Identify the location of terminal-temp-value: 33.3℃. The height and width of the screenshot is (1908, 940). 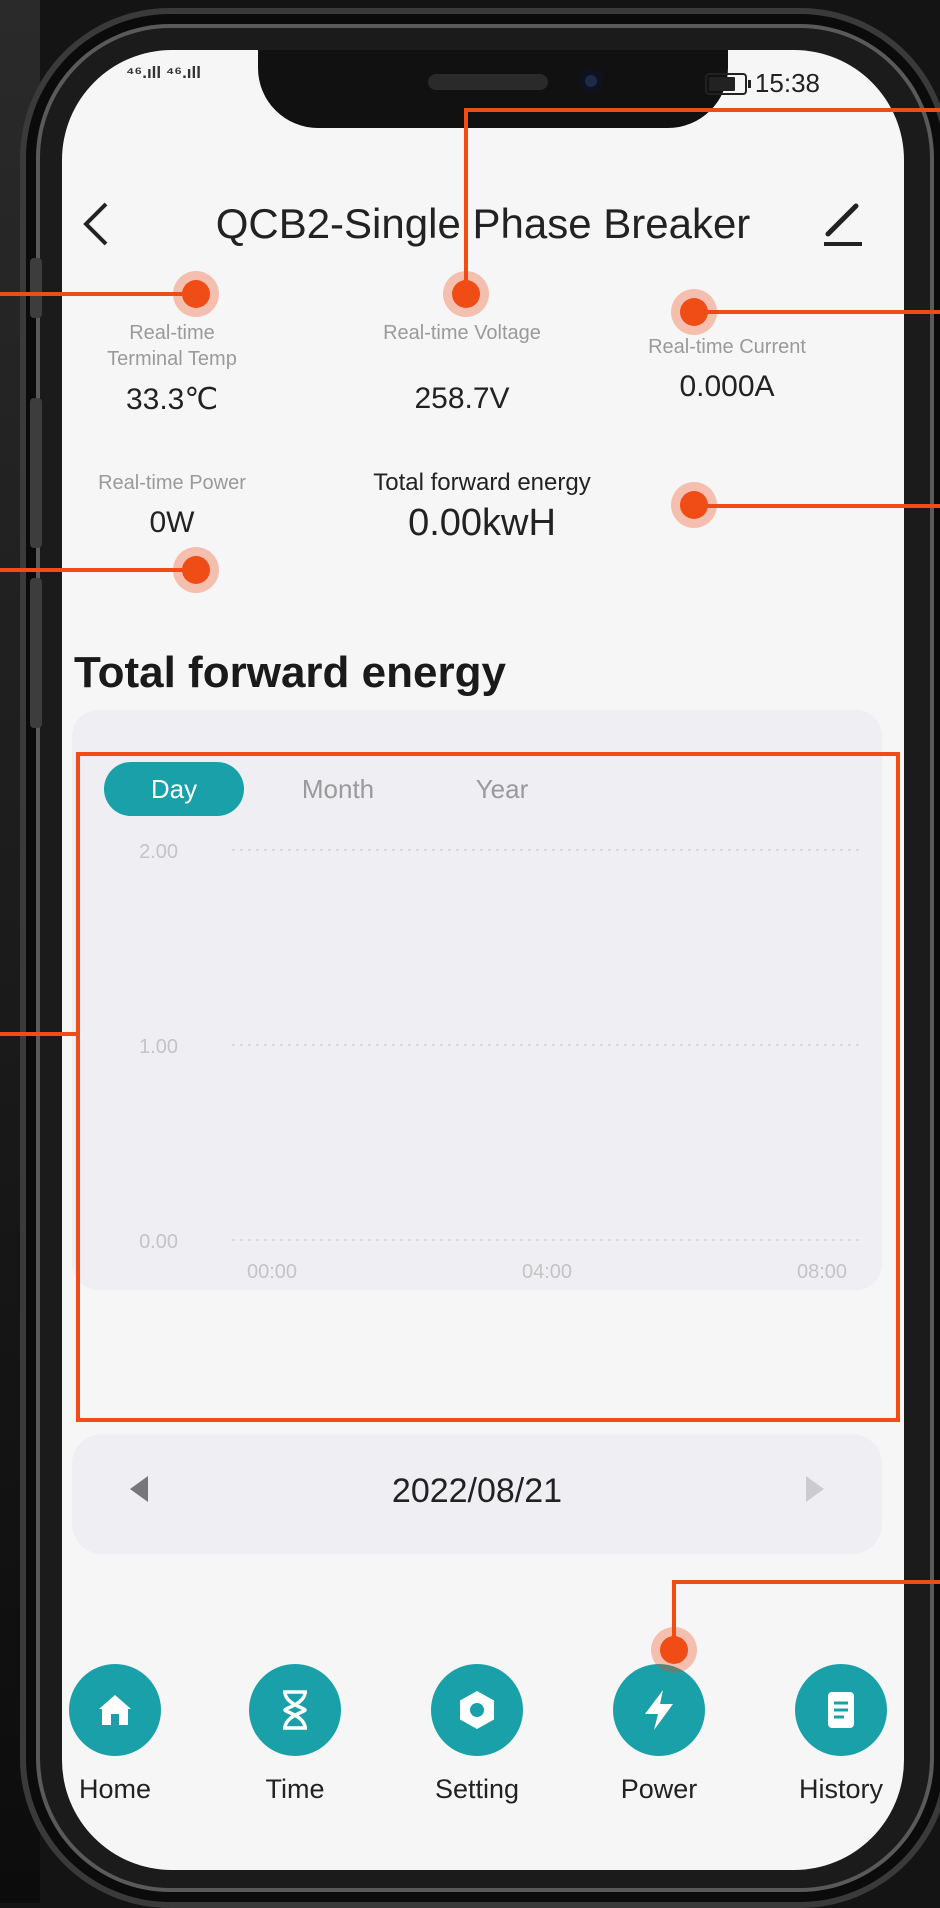
(172, 399).